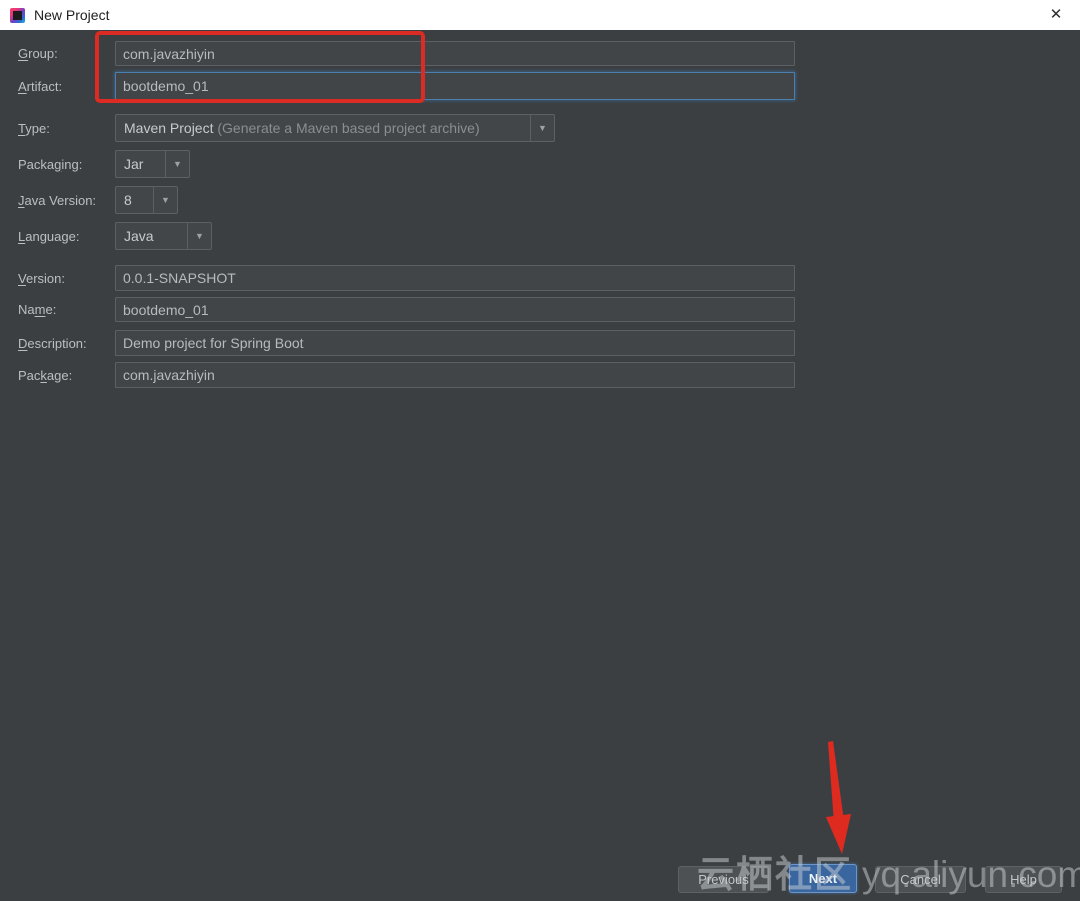 This screenshot has height=901, width=1080. I want to click on package-label: Package:, so click(45, 375).